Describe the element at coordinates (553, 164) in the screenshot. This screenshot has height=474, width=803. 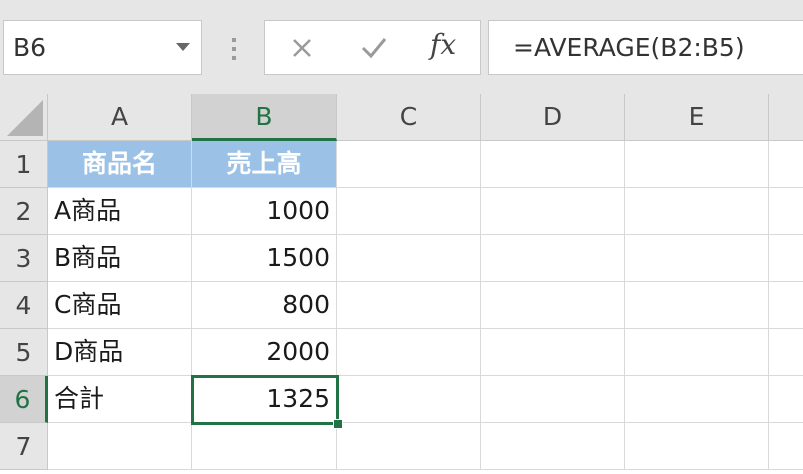
I see `cell-d1` at that location.